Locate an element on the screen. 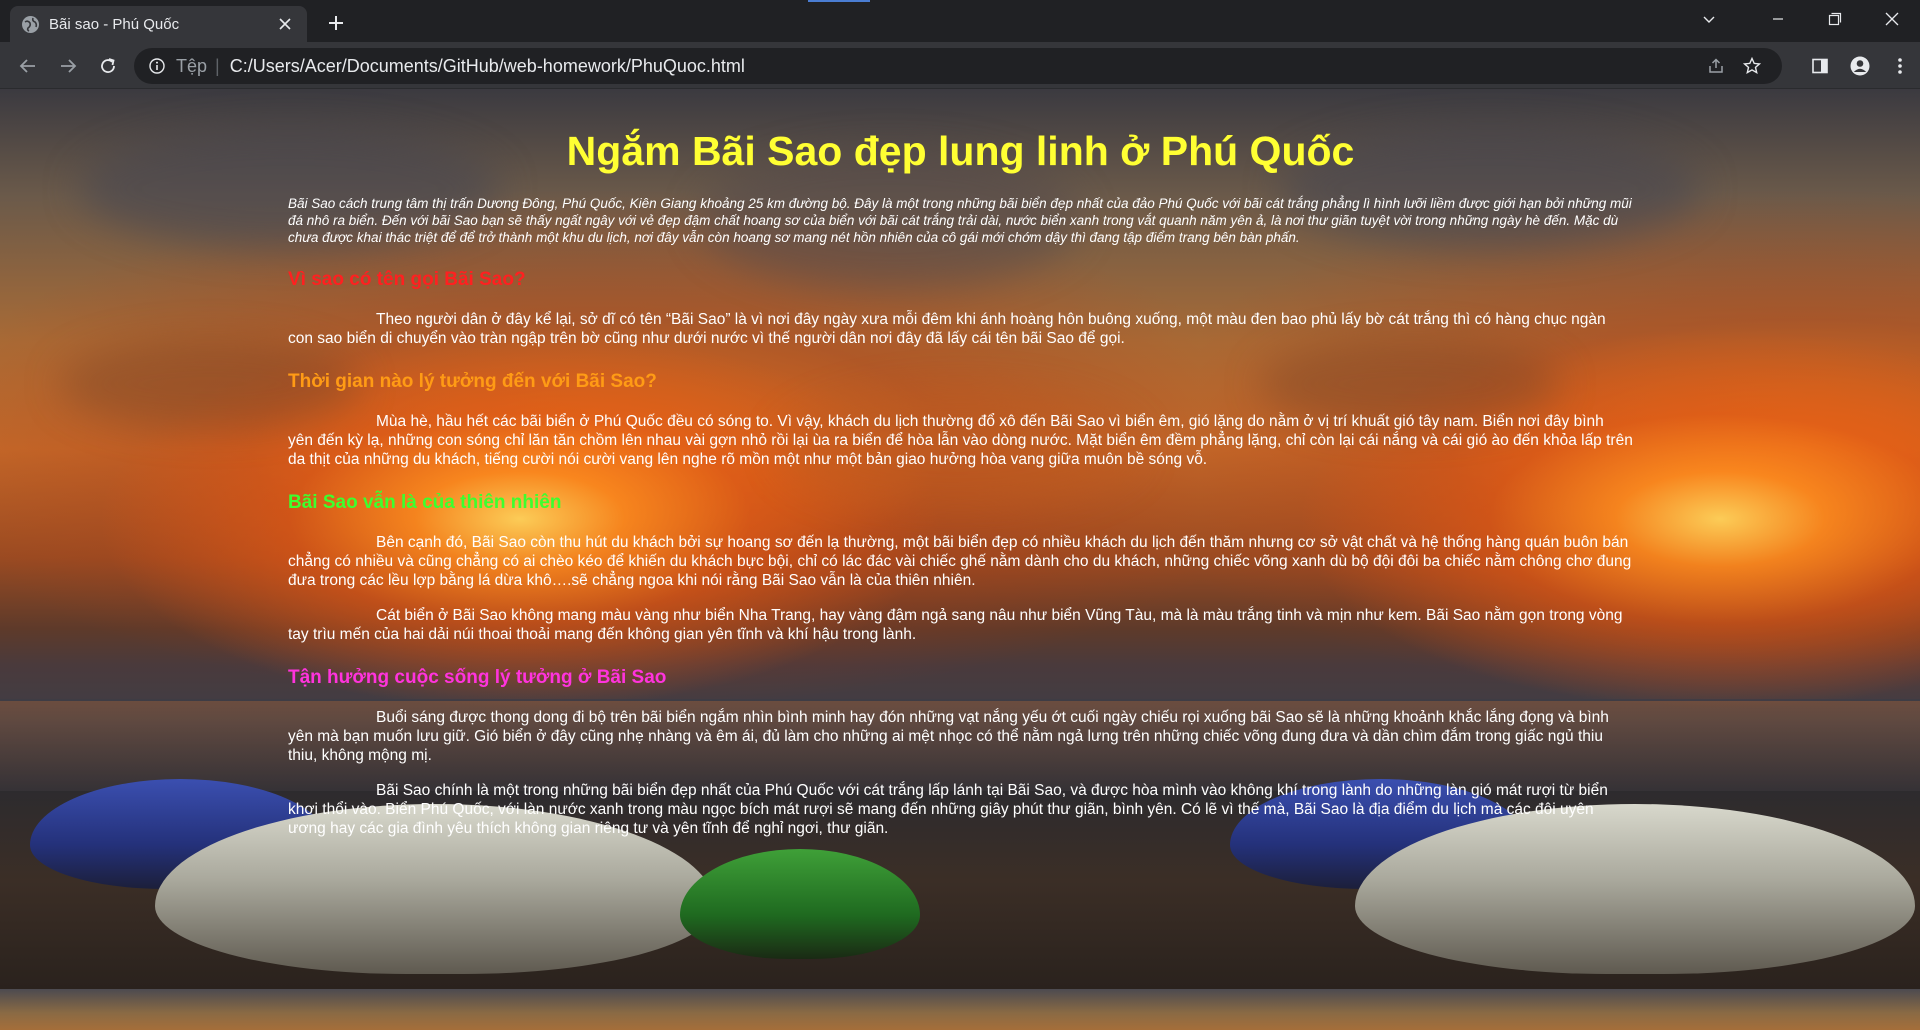 Image resolution: width=1920 pixels, height=1030 pixels. forward-button is located at coordinates (68, 66).